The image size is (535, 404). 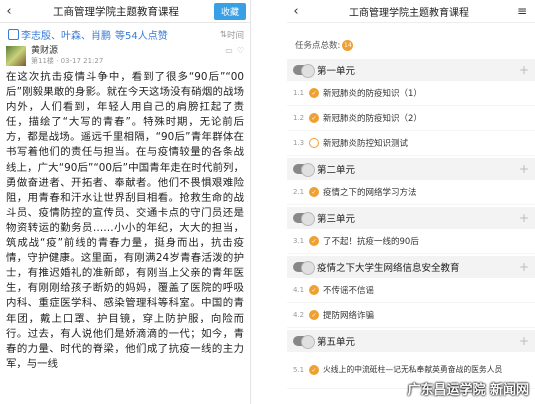 I want to click on chapter-number: 3.1, so click(x=299, y=241).